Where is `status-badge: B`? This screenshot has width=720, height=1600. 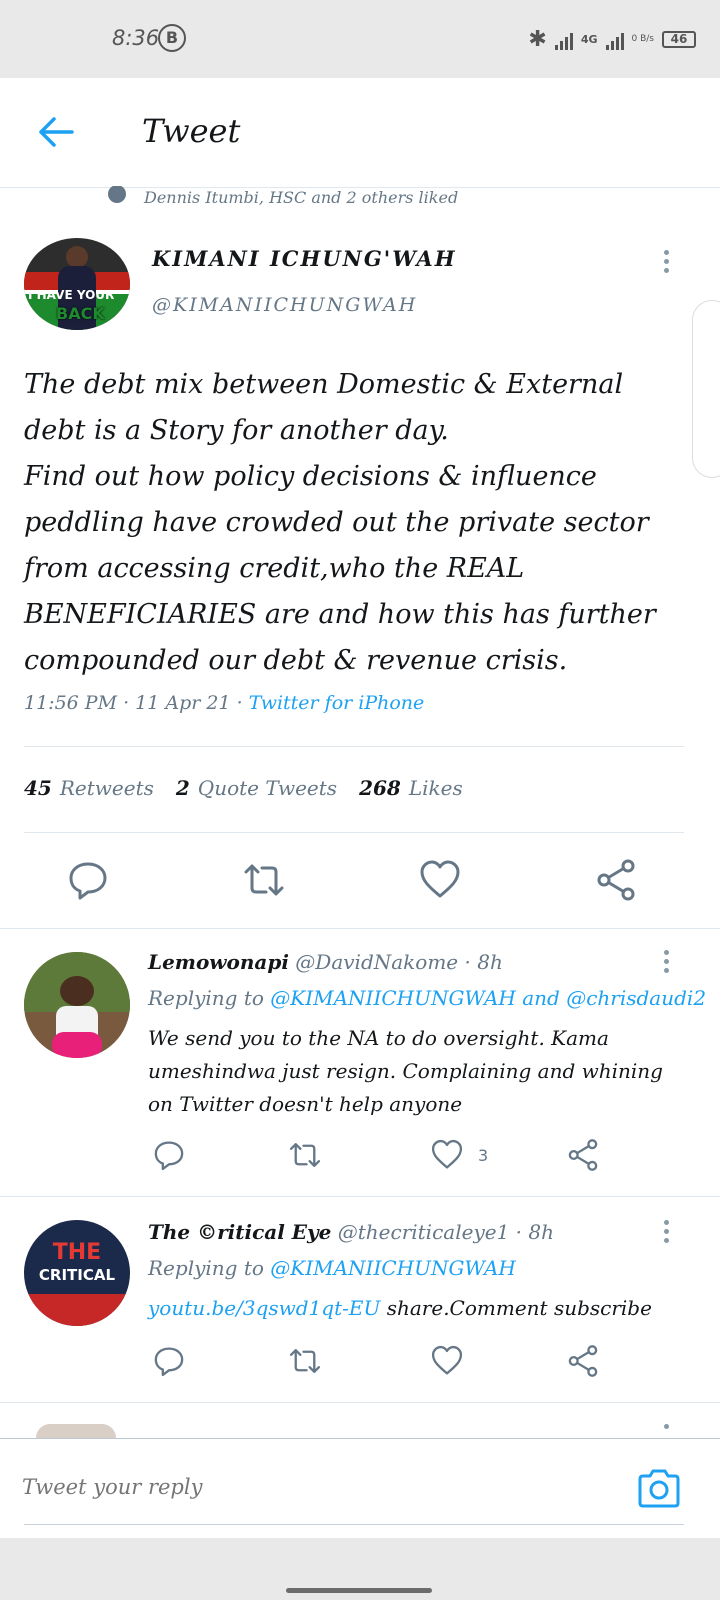 status-badge: B is located at coordinates (172, 38).